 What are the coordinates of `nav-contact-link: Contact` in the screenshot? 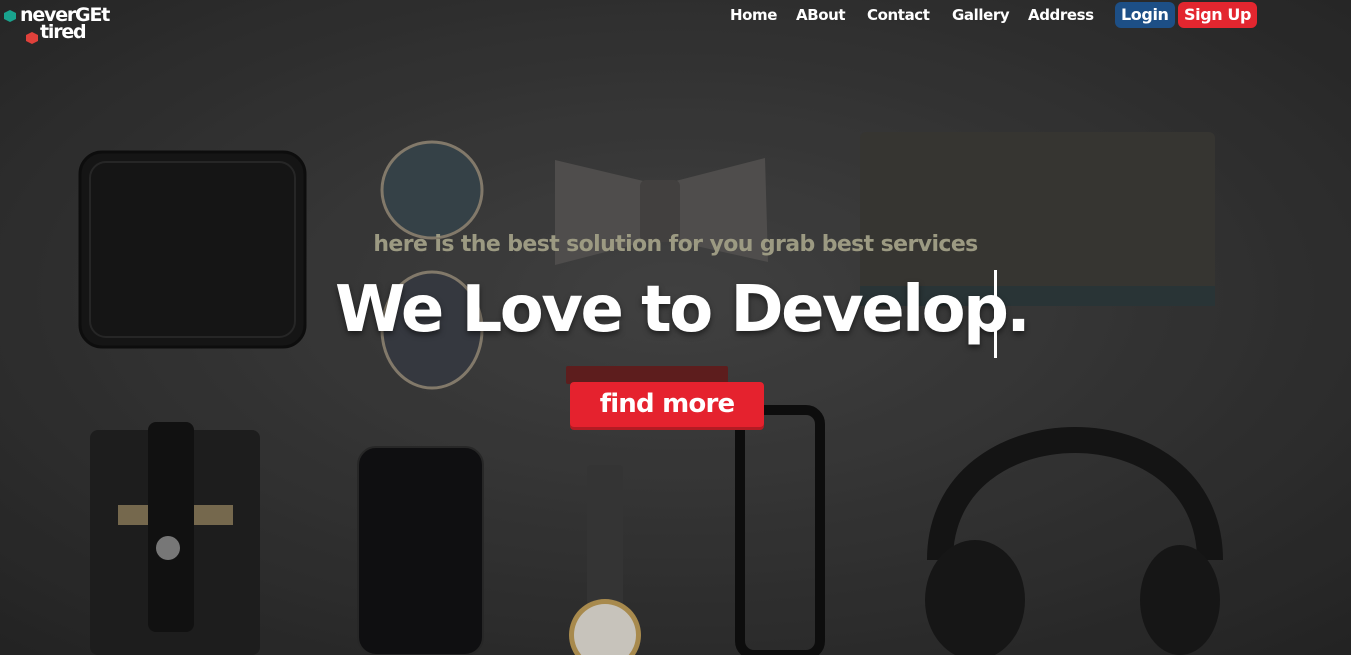 It's located at (898, 15).